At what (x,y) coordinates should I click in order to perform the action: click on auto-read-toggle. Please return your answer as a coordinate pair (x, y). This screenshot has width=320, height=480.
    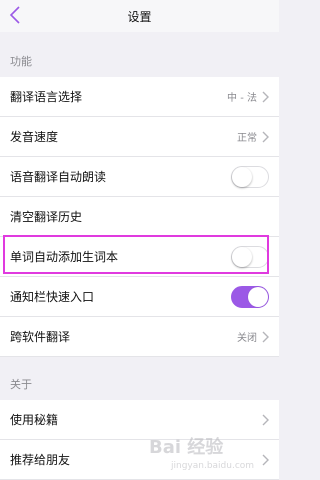
    Looking at the image, I should click on (250, 176).